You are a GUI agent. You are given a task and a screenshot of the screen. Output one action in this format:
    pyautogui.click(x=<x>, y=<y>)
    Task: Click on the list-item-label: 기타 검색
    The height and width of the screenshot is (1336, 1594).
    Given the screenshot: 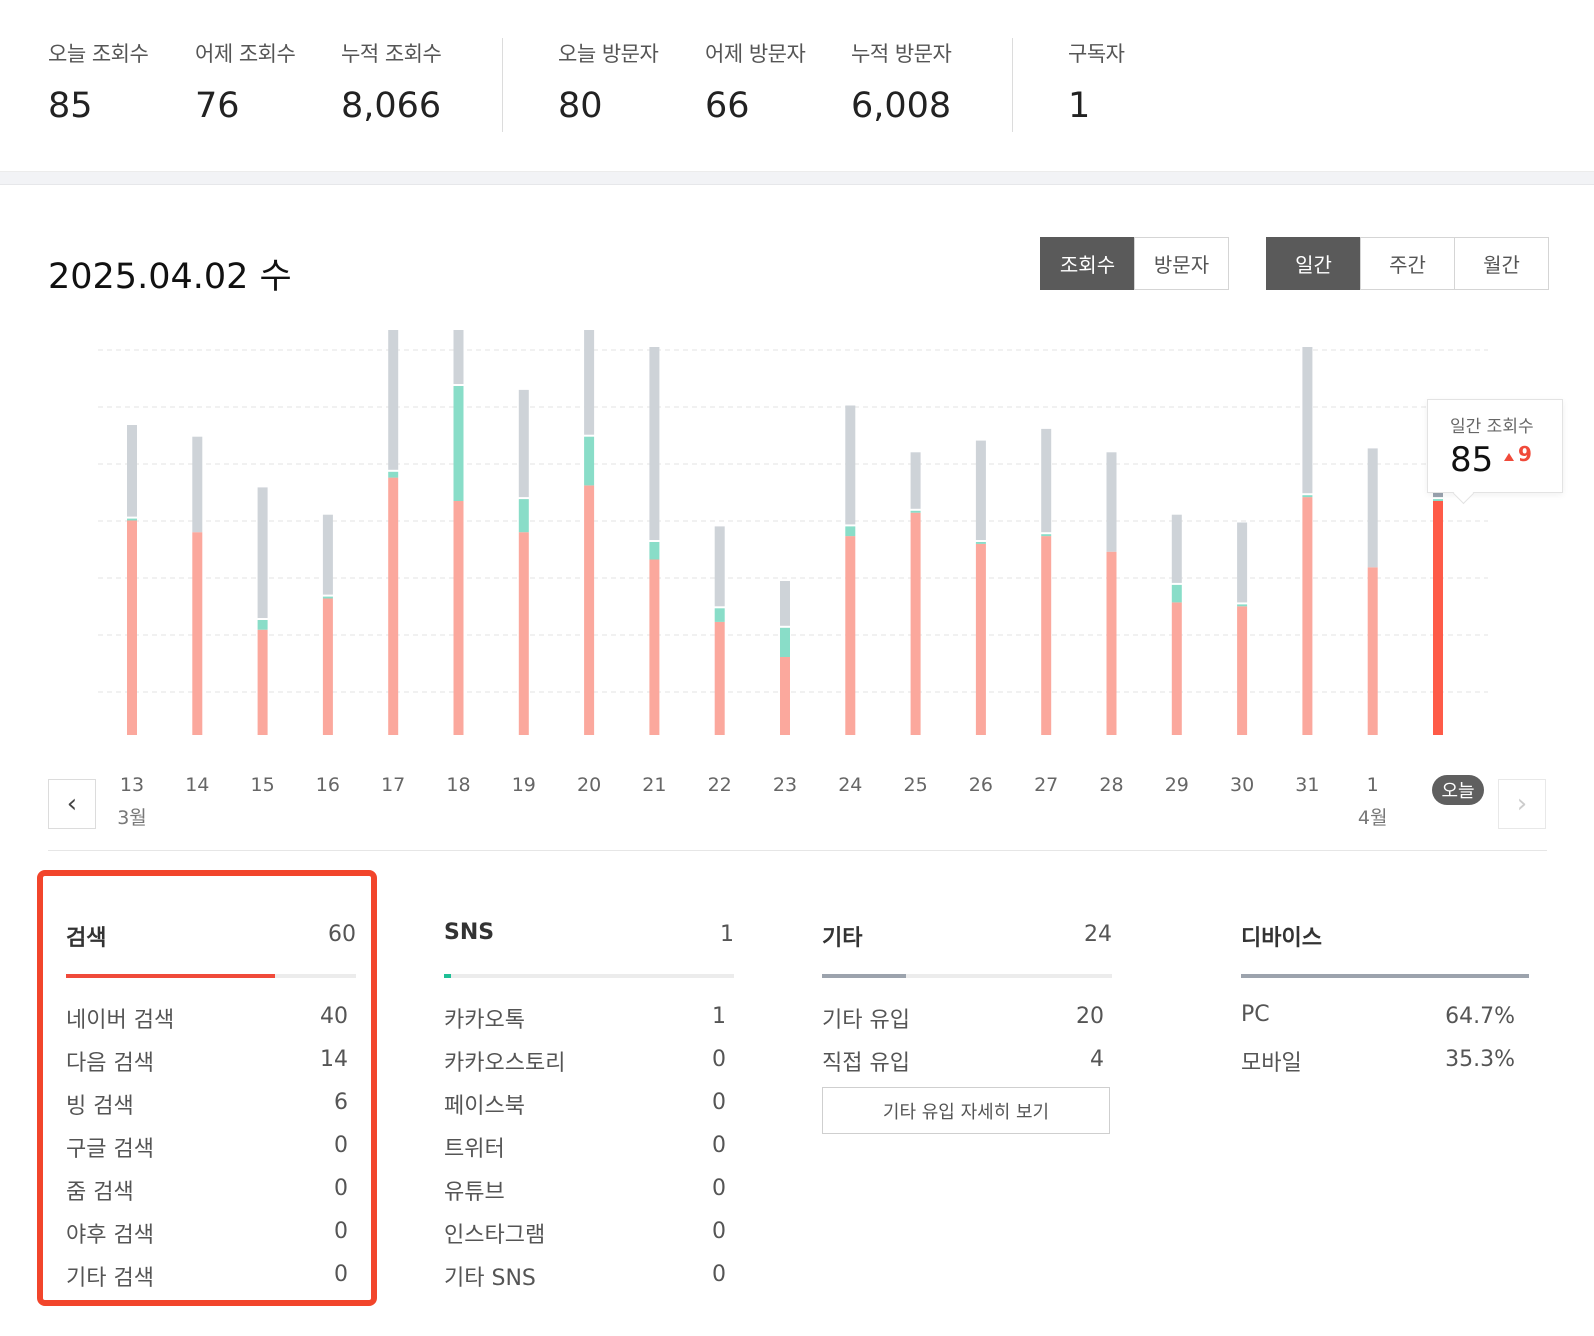 What is the action you would take?
    pyautogui.click(x=110, y=1278)
    